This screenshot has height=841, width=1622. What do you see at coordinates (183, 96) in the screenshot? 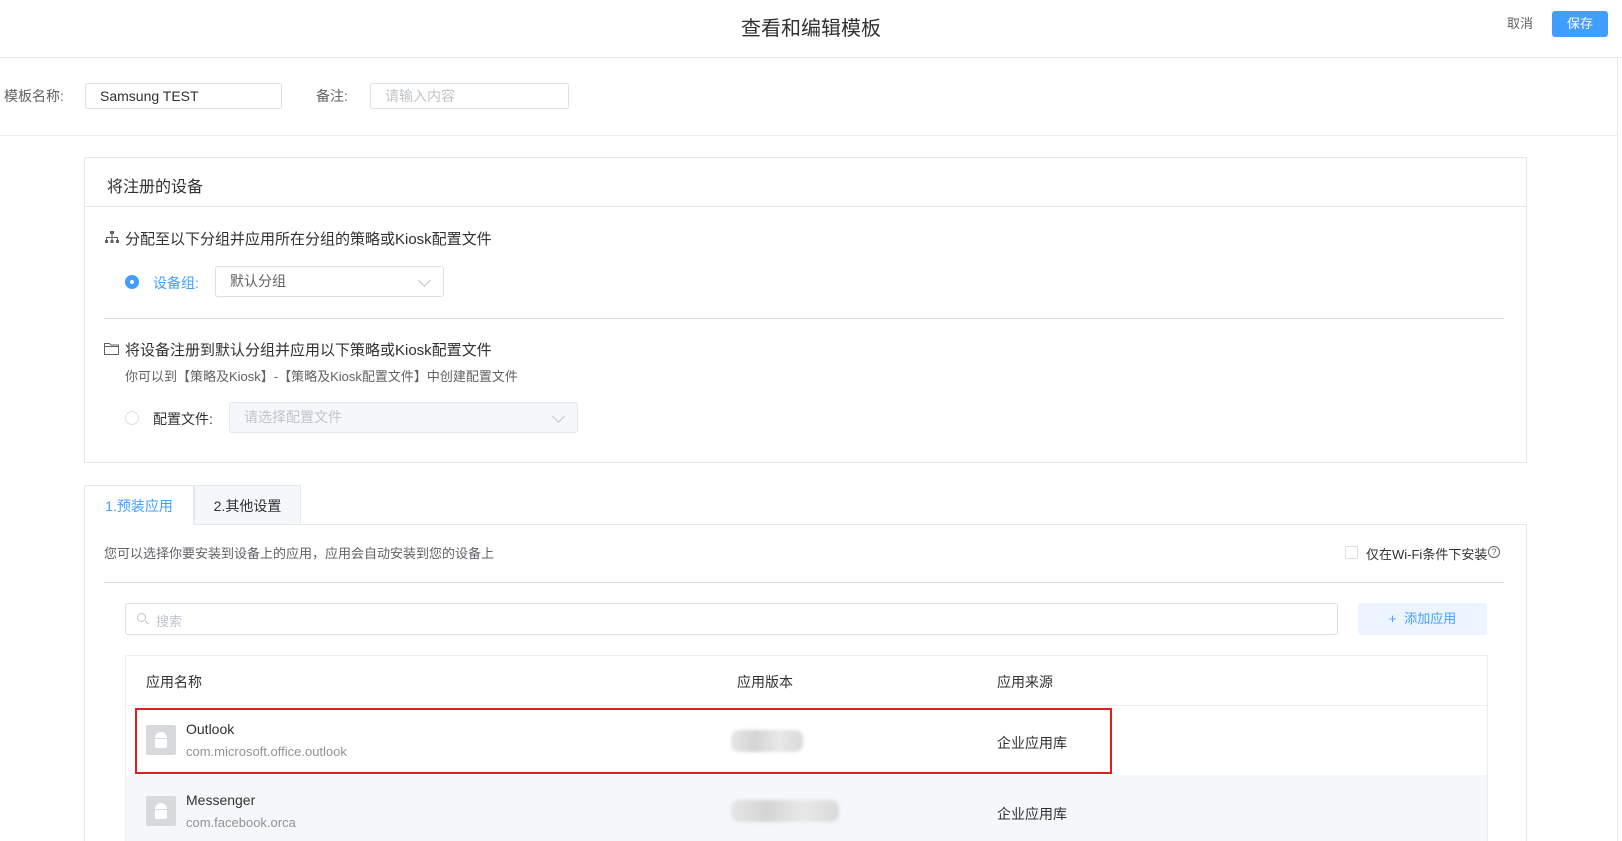
I see `template-name-input: Samsung TEST` at bounding box center [183, 96].